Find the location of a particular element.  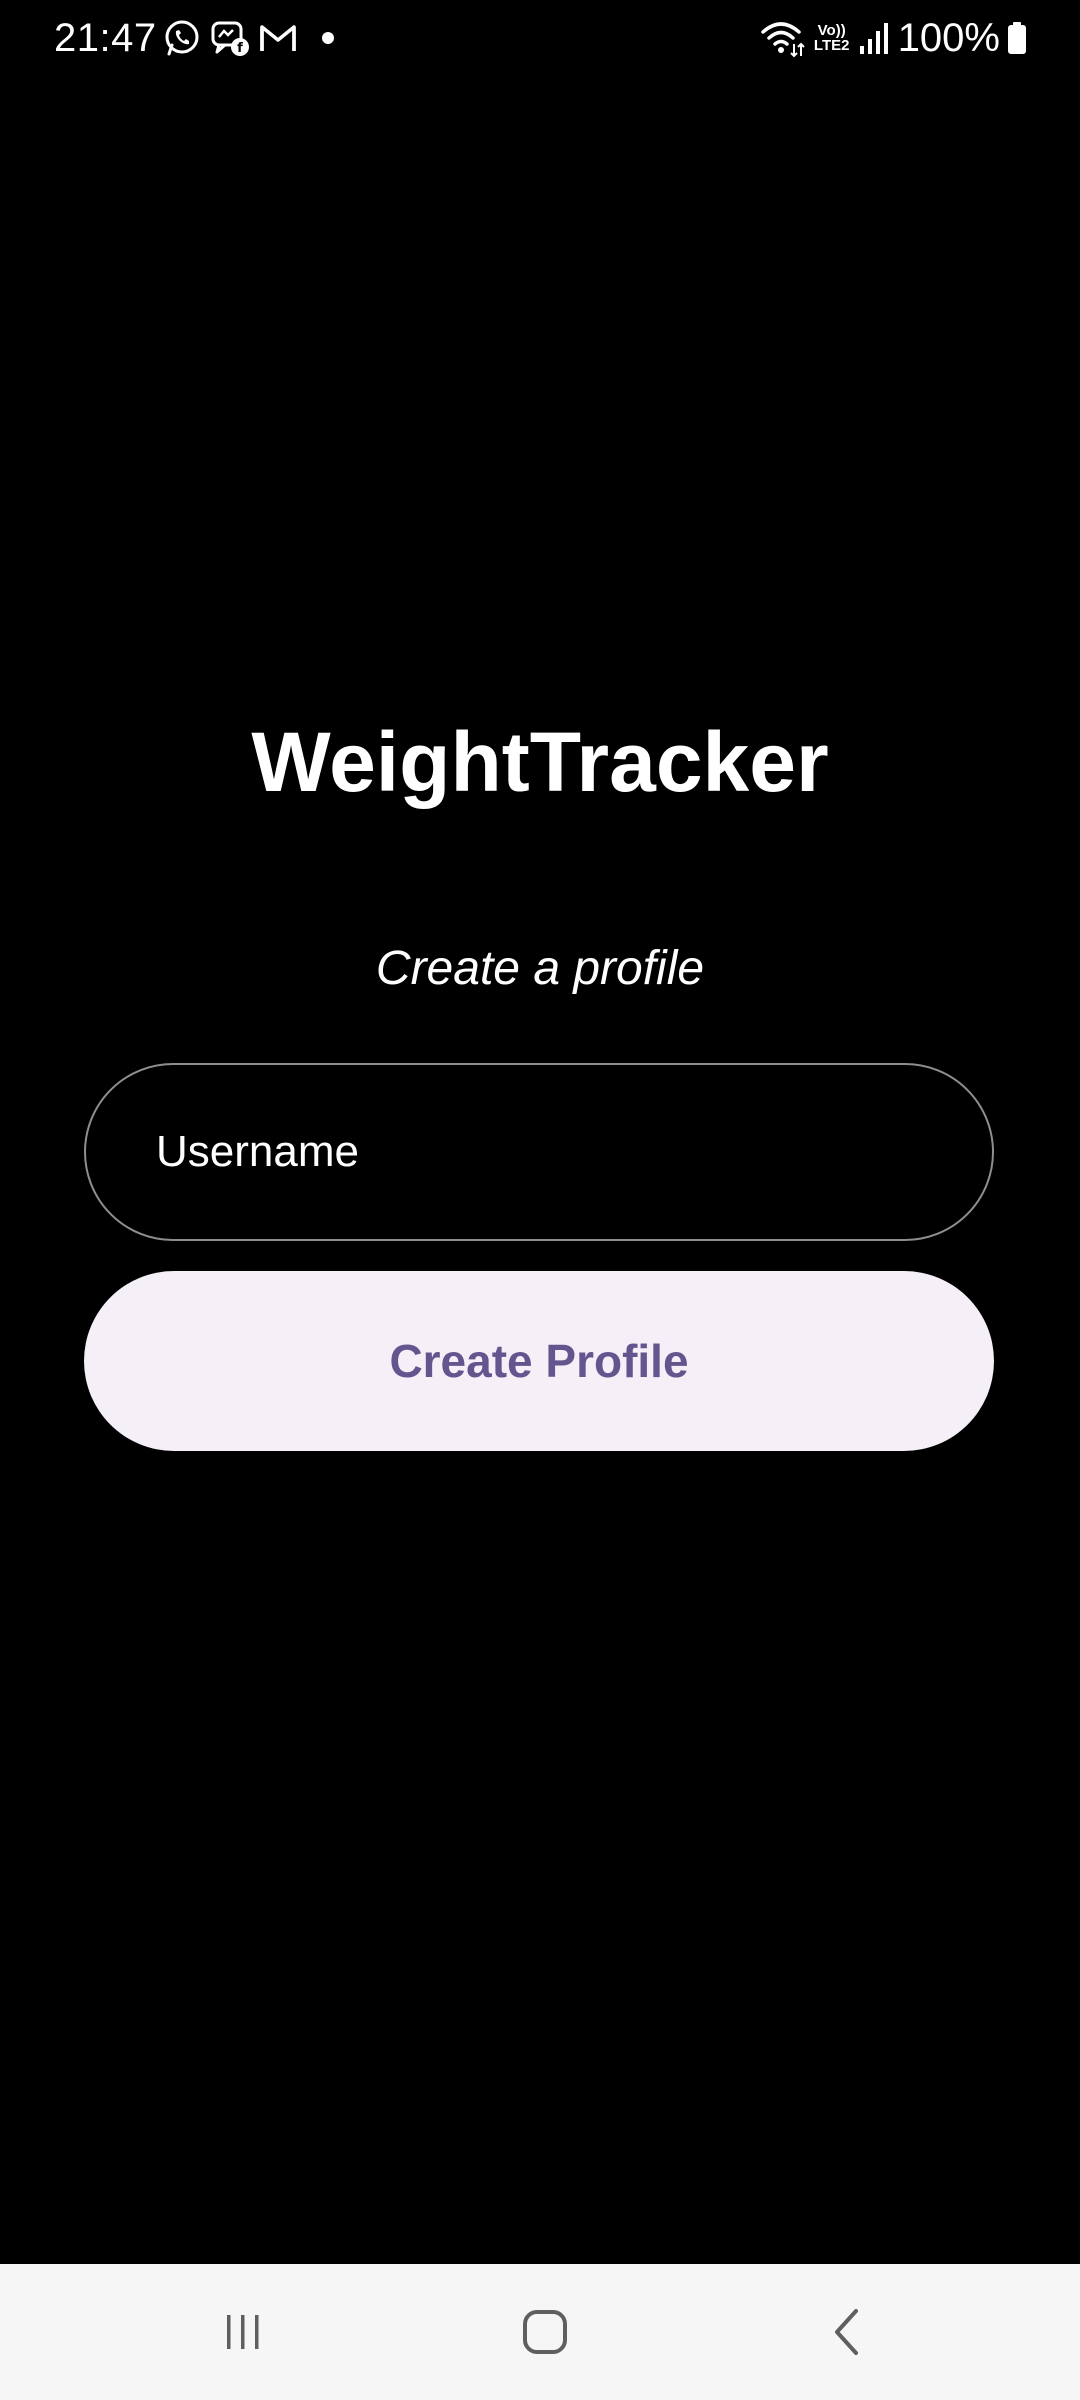

volte-label: Vo)) is located at coordinates (831, 30).